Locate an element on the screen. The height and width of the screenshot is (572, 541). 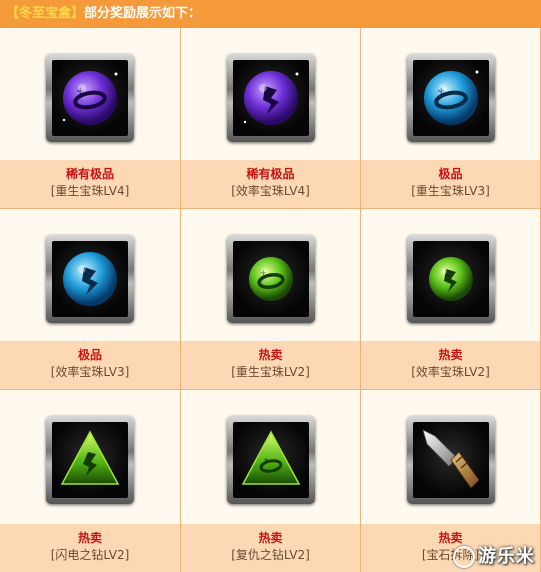
reward-cell: 极品 [效率宝珠LV3] is located at coordinates (90, 299).